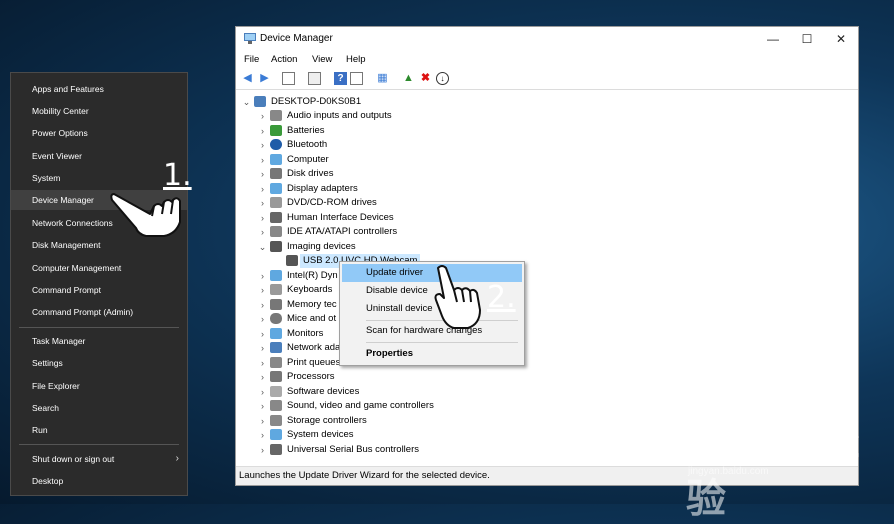 The height and width of the screenshot is (524, 894). Describe the element at coordinates (99, 133) in the screenshot. I see `menu-item-power-options: Power Options` at that location.